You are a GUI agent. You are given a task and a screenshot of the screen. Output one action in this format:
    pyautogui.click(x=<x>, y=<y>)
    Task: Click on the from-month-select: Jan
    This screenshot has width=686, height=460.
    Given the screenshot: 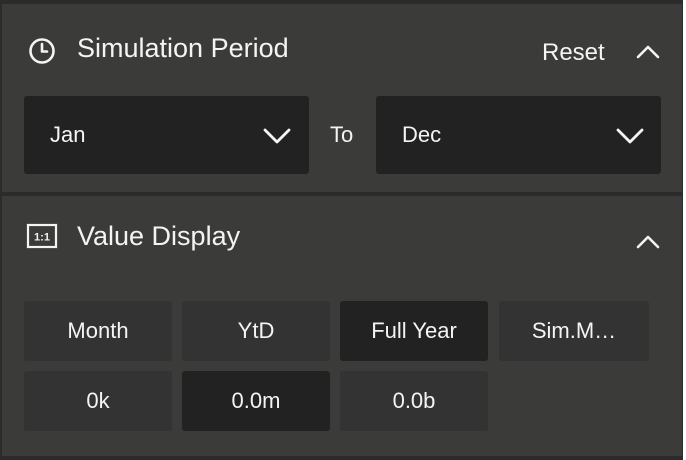 What is the action you would take?
    pyautogui.click(x=166, y=135)
    